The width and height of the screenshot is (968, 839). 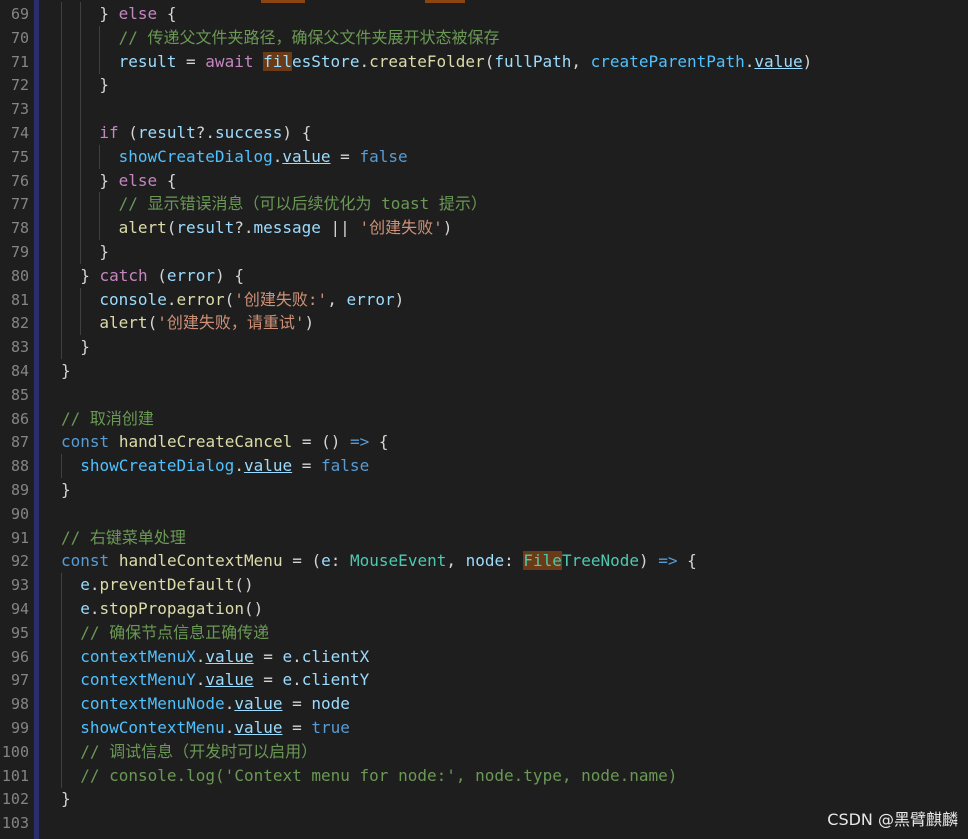 What do you see at coordinates (379, 442) in the screenshot?
I see `code-token: {` at bounding box center [379, 442].